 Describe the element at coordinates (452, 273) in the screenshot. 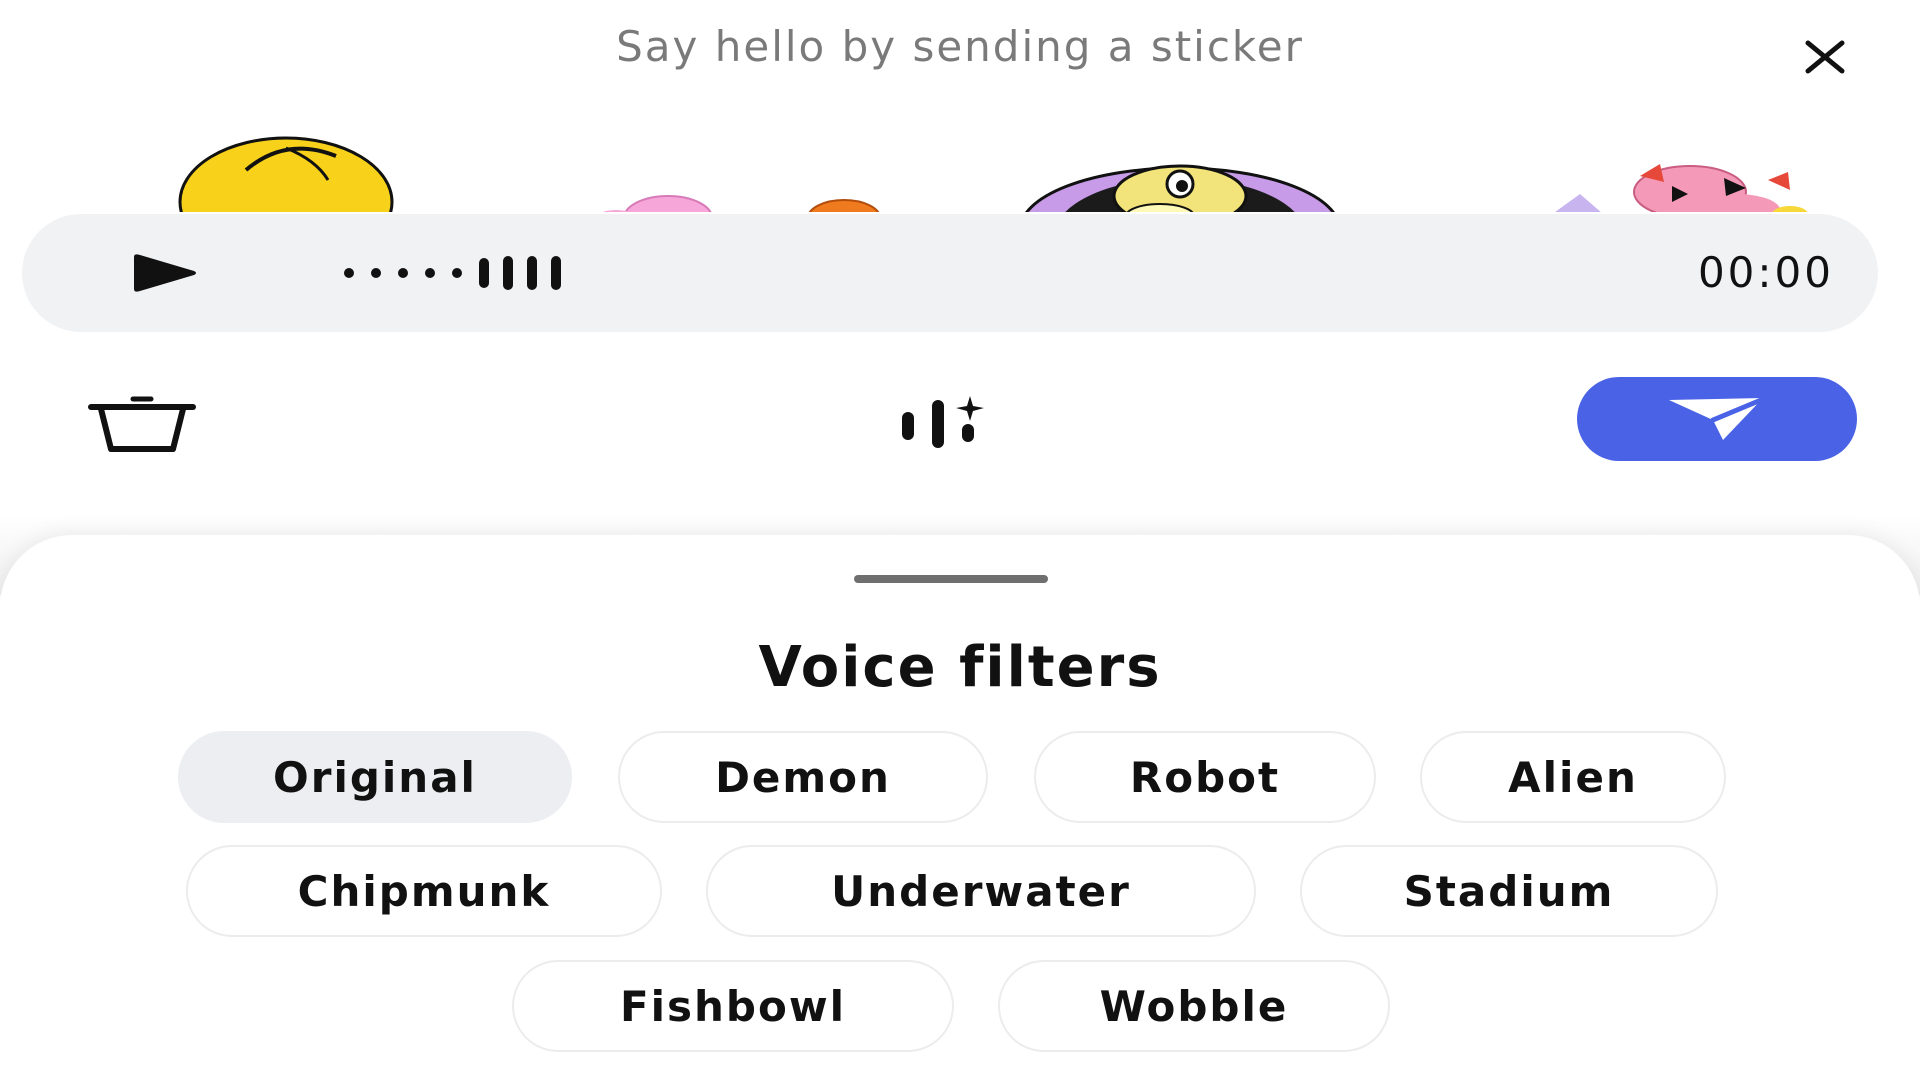

I see `waveform-icon` at that location.